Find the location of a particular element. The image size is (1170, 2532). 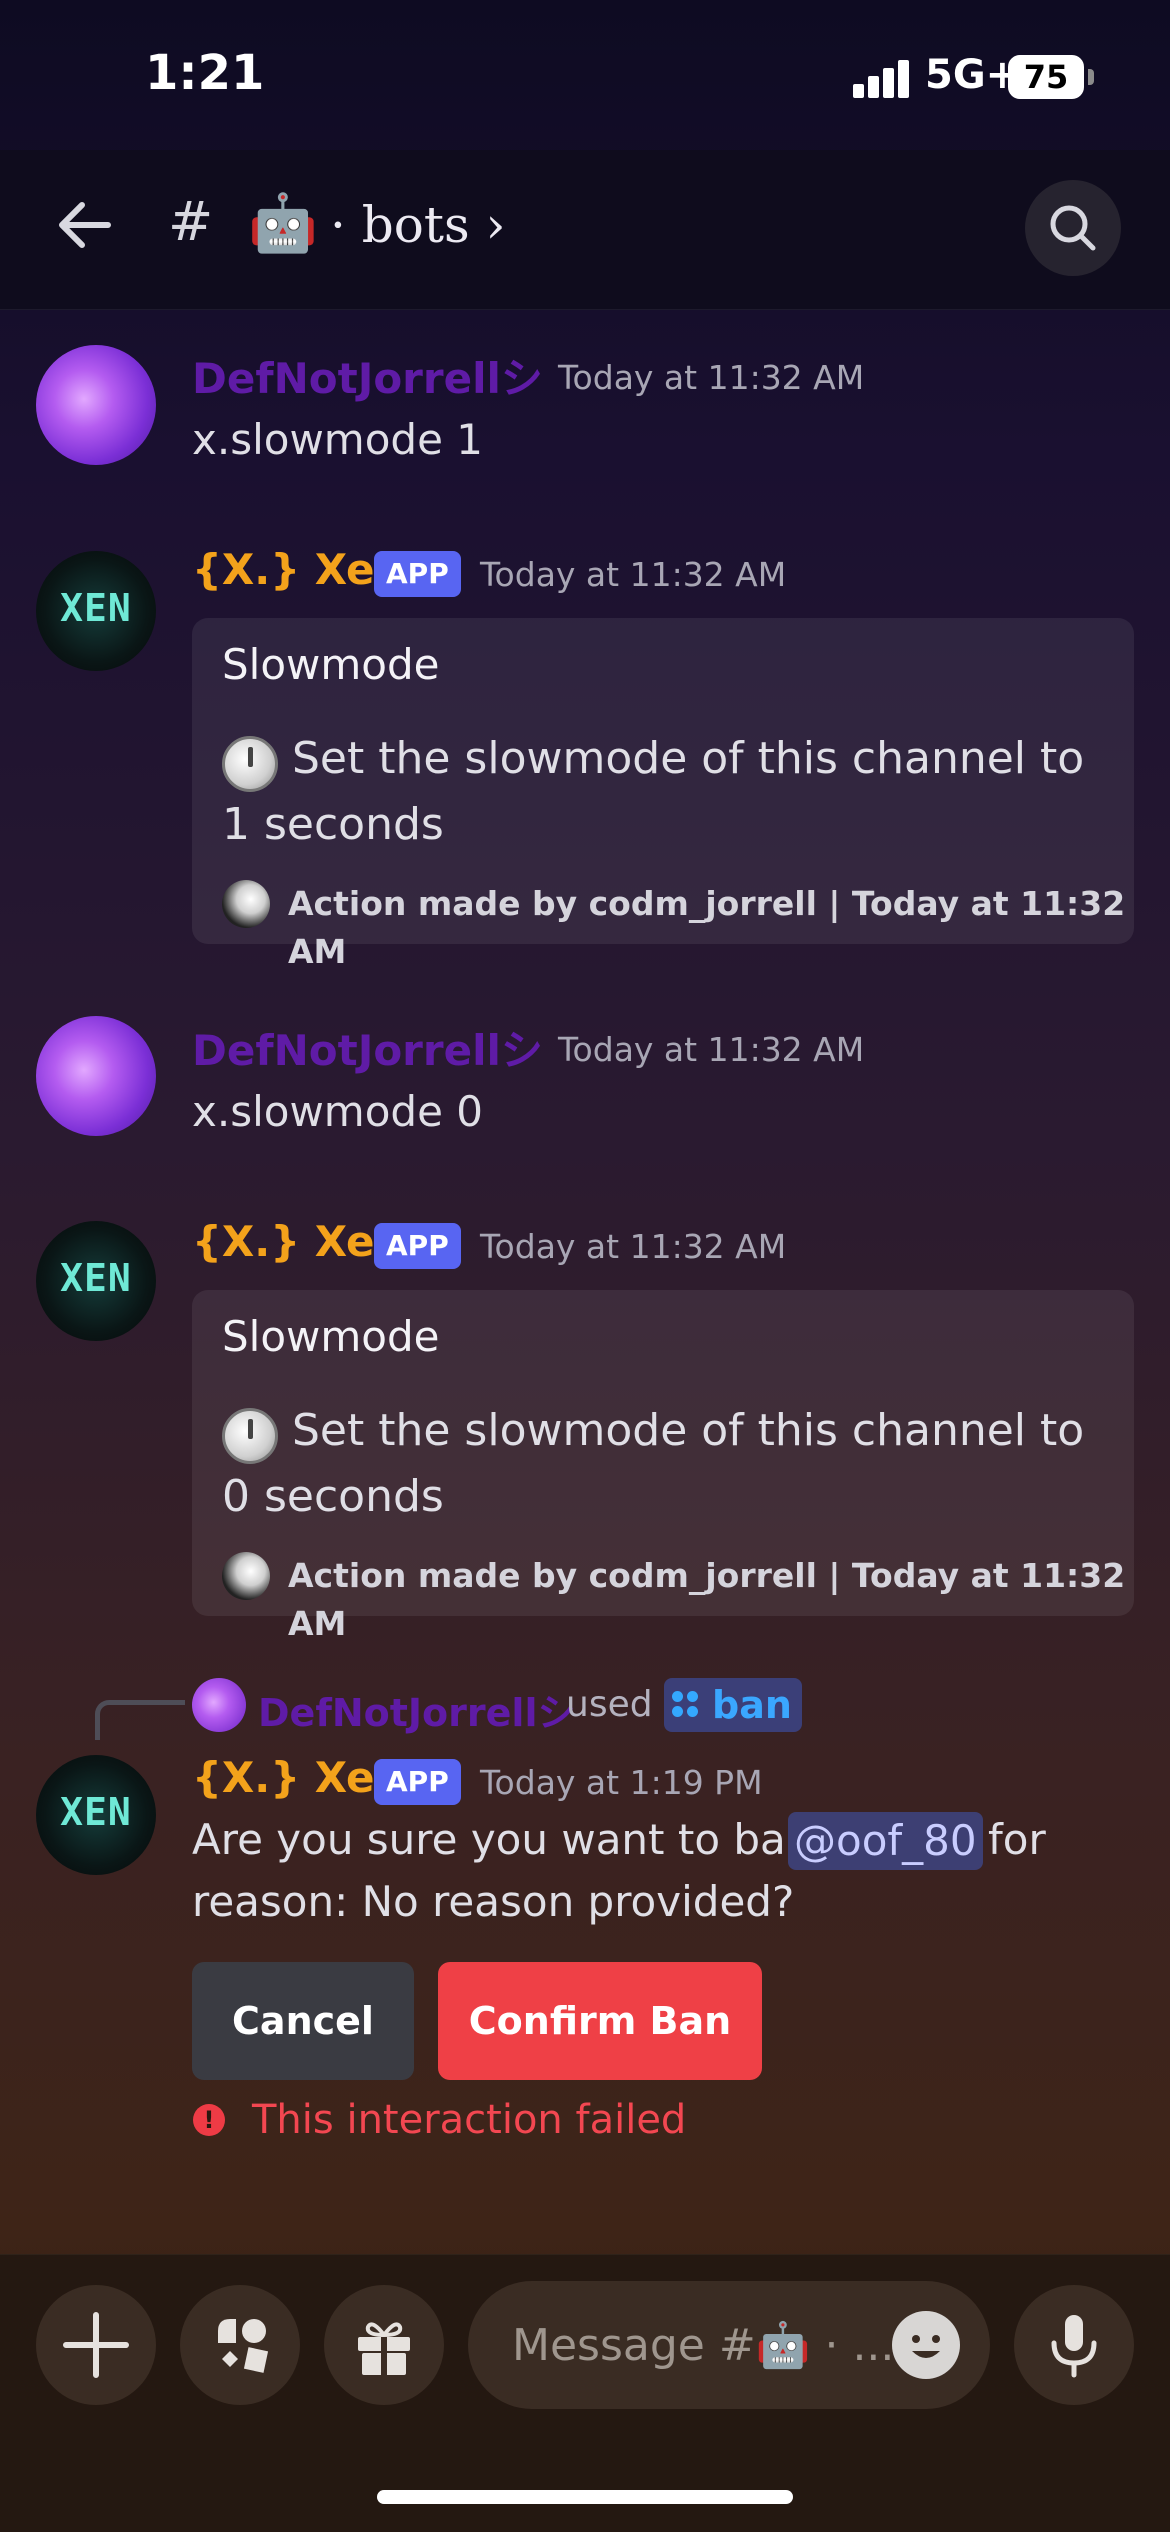

gift-button is located at coordinates (384, 2345).